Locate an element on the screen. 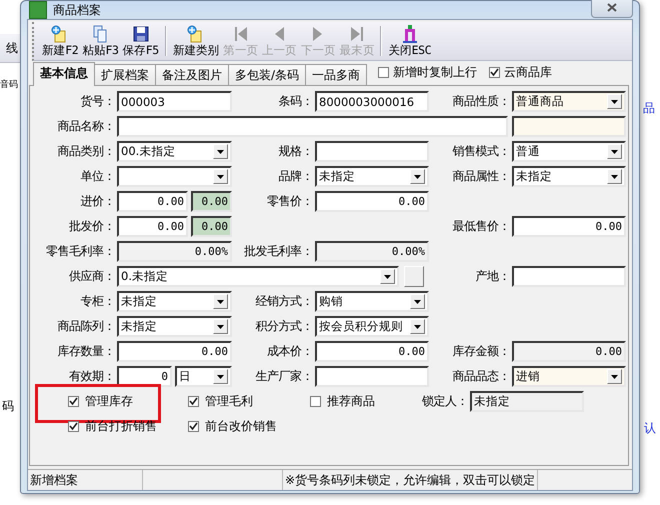 Image resolution: width=660 pixels, height=505 pixels. toolbar-button: 新建F2 is located at coordinates (60, 41).